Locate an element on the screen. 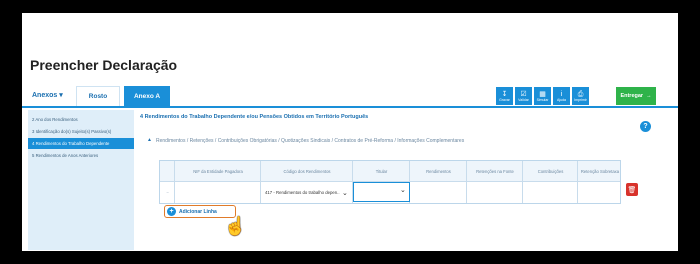  chevron-down-icon: ▾ is located at coordinates (61, 95).